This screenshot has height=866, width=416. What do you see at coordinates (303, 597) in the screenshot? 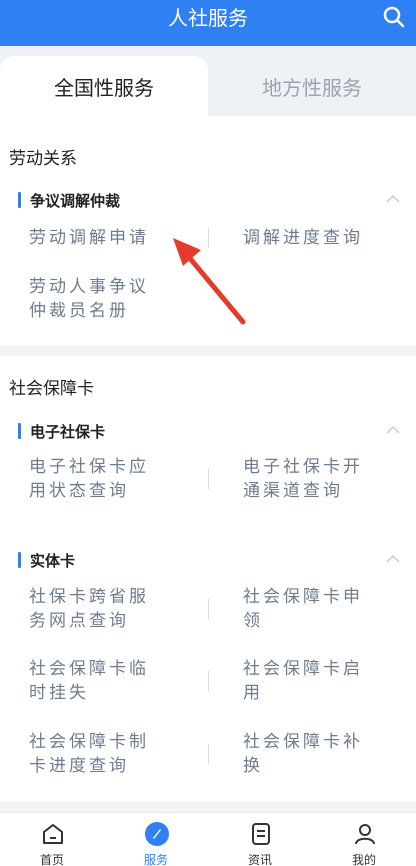
I see `item-line: 社会保障卡申` at bounding box center [303, 597].